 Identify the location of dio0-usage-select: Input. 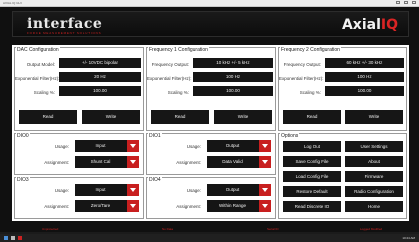
(107, 146).